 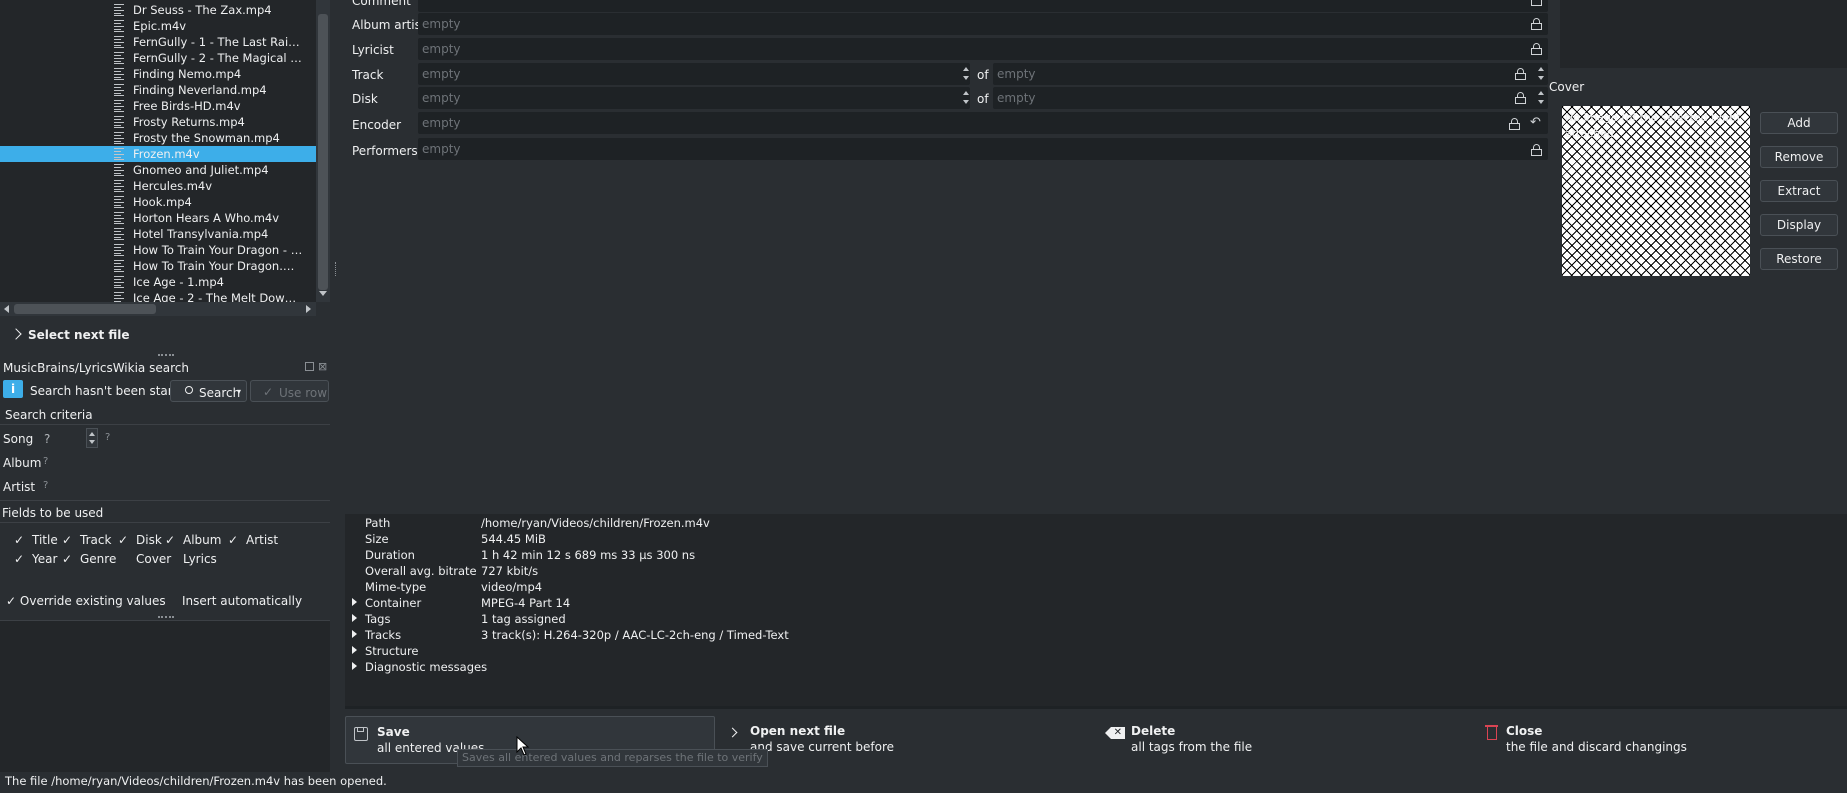 What do you see at coordinates (35, 559) in the screenshot?
I see `field-checkbox-year: ✓ Year` at bounding box center [35, 559].